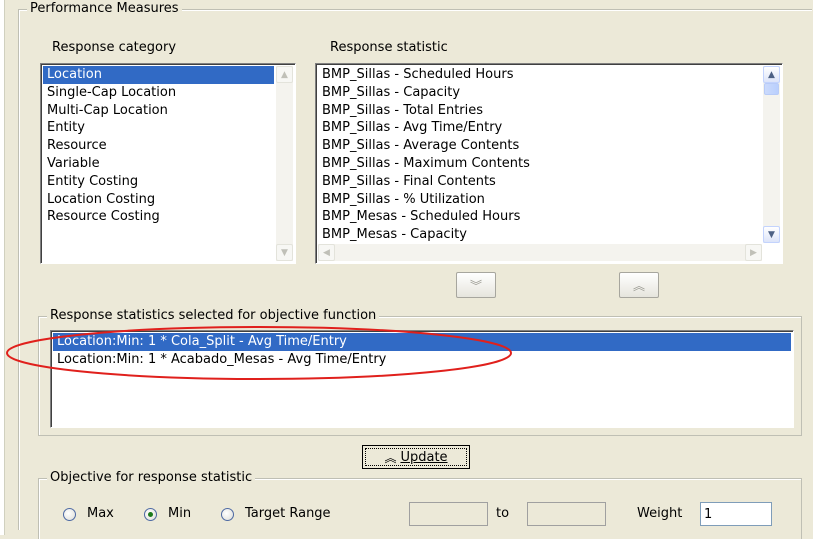  What do you see at coordinates (288, 513) in the screenshot?
I see `radio-target-range-label: Target Range` at bounding box center [288, 513].